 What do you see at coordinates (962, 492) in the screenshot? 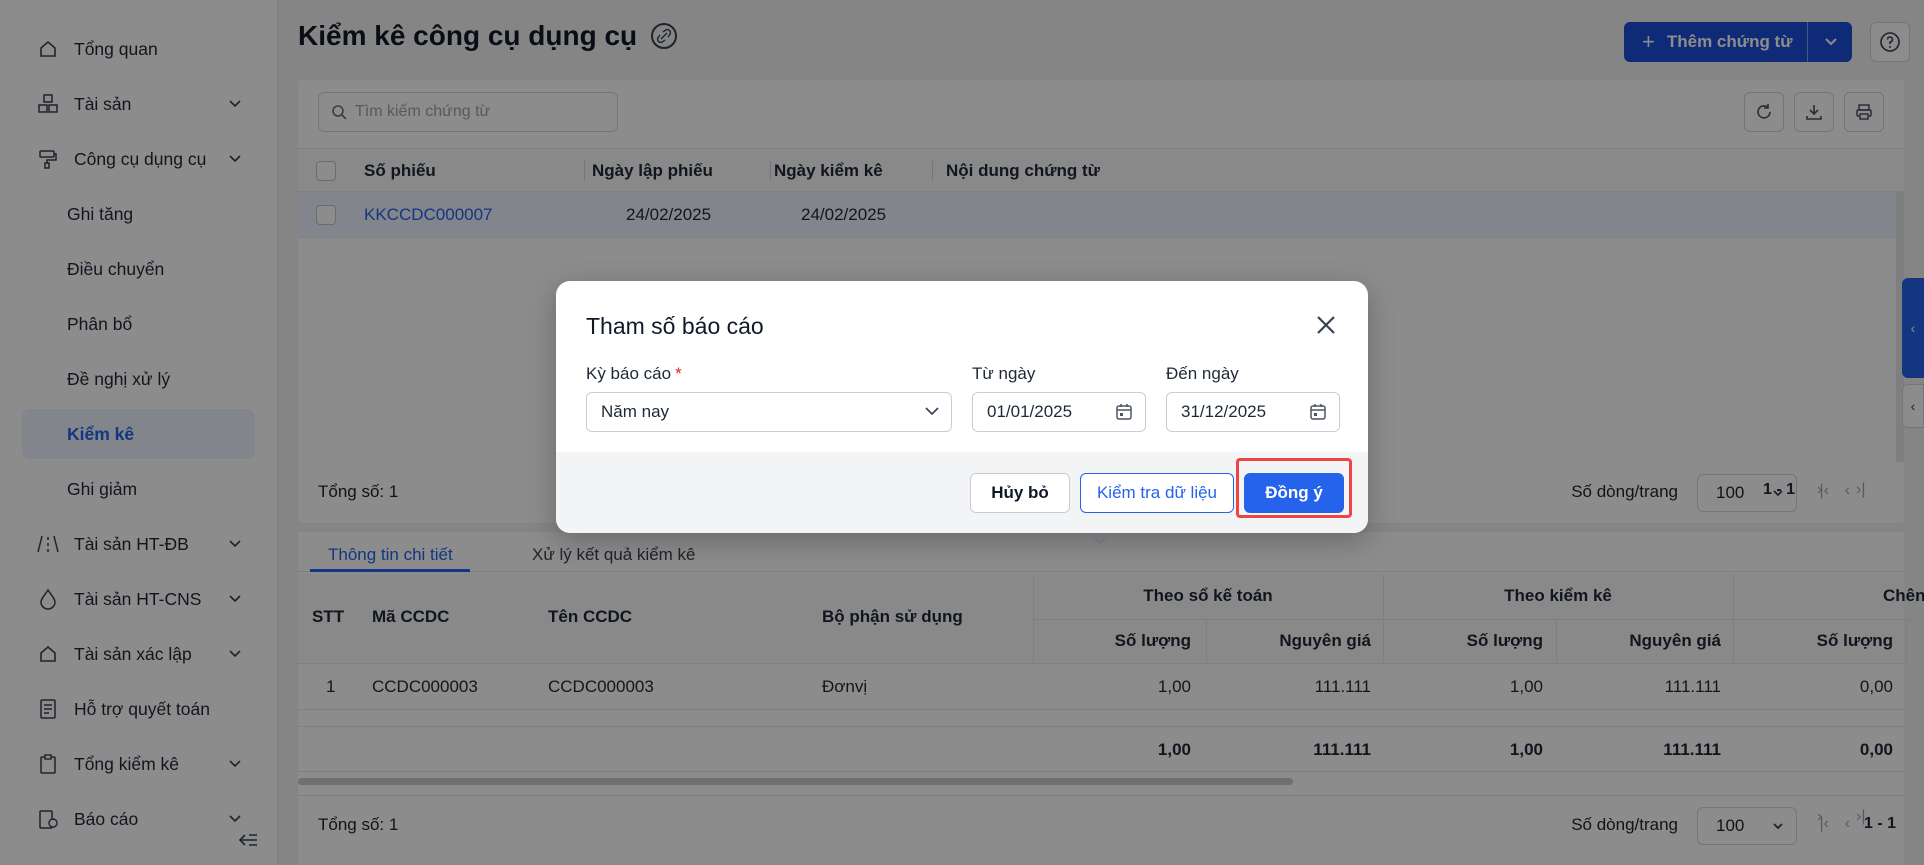
I see `dialog-footer: Hủy bỏ Kiểm tra dữ liệu Đồng ý` at bounding box center [962, 492].